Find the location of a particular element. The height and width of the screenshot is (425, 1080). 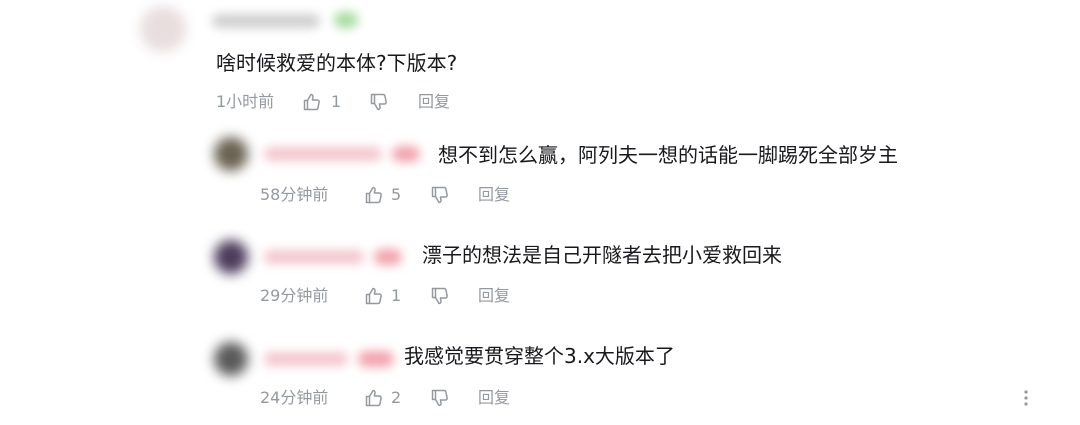

comment-time: 29分钟前 is located at coordinates (294, 295).